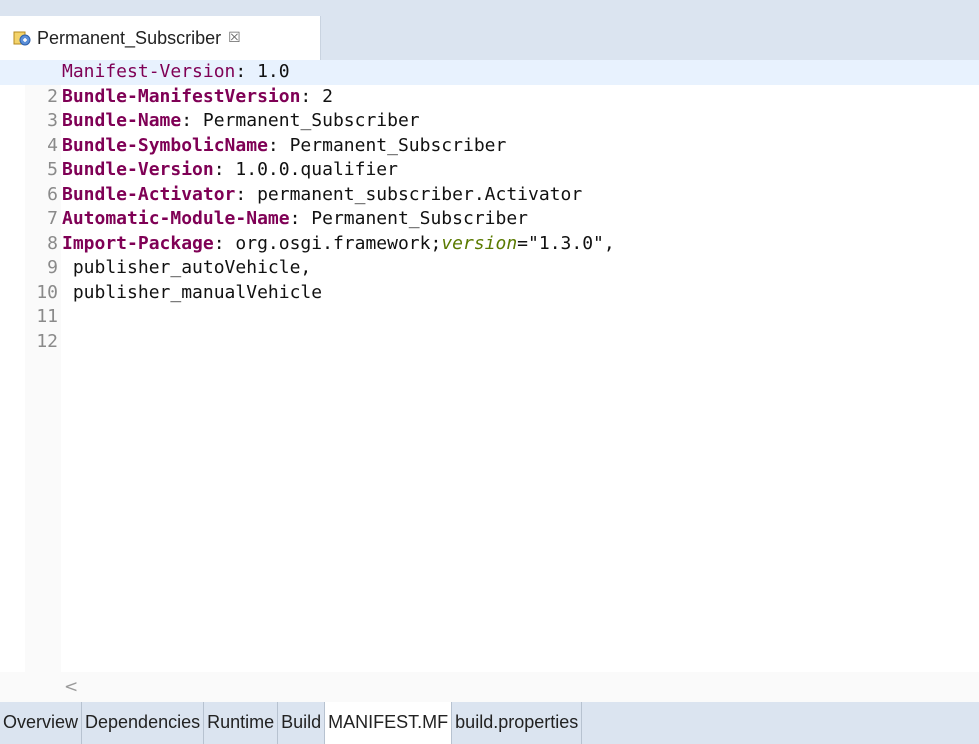 The width and height of the screenshot is (979, 744). Describe the element at coordinates (489, 72) in the screenshot. I see `code-line: Manifest-Version: 1.0` at that location.